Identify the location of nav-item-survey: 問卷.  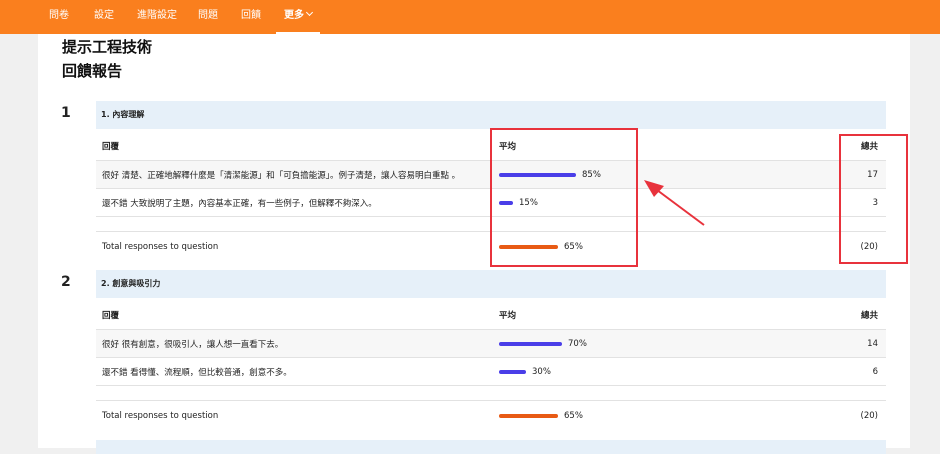
(59, 17).